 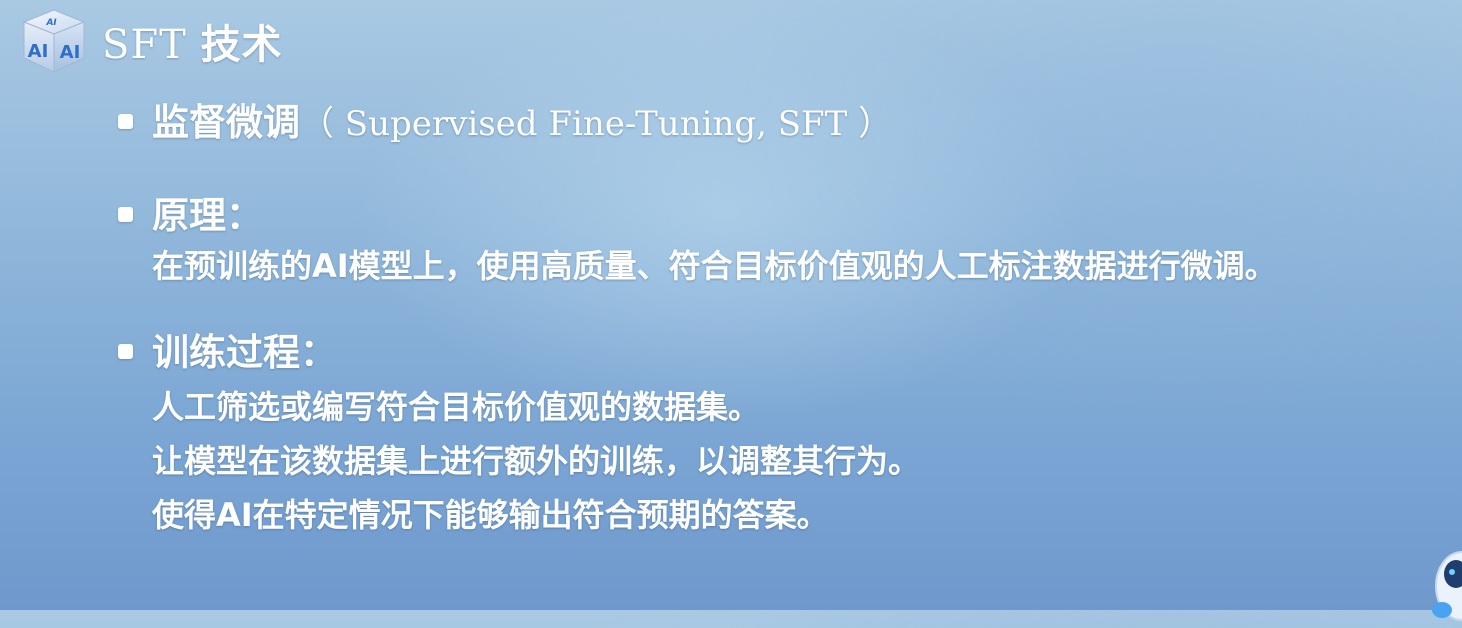 I want to click on logo-text-right: AI, so click(x=70, y=52).